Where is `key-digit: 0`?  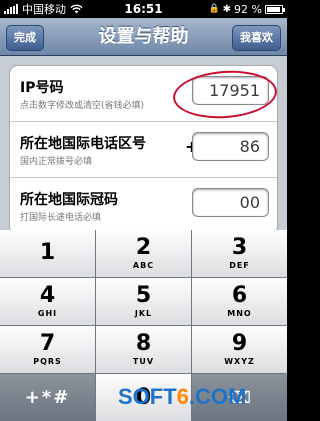
key-digit: 0 is located at coordinates (143, 397).